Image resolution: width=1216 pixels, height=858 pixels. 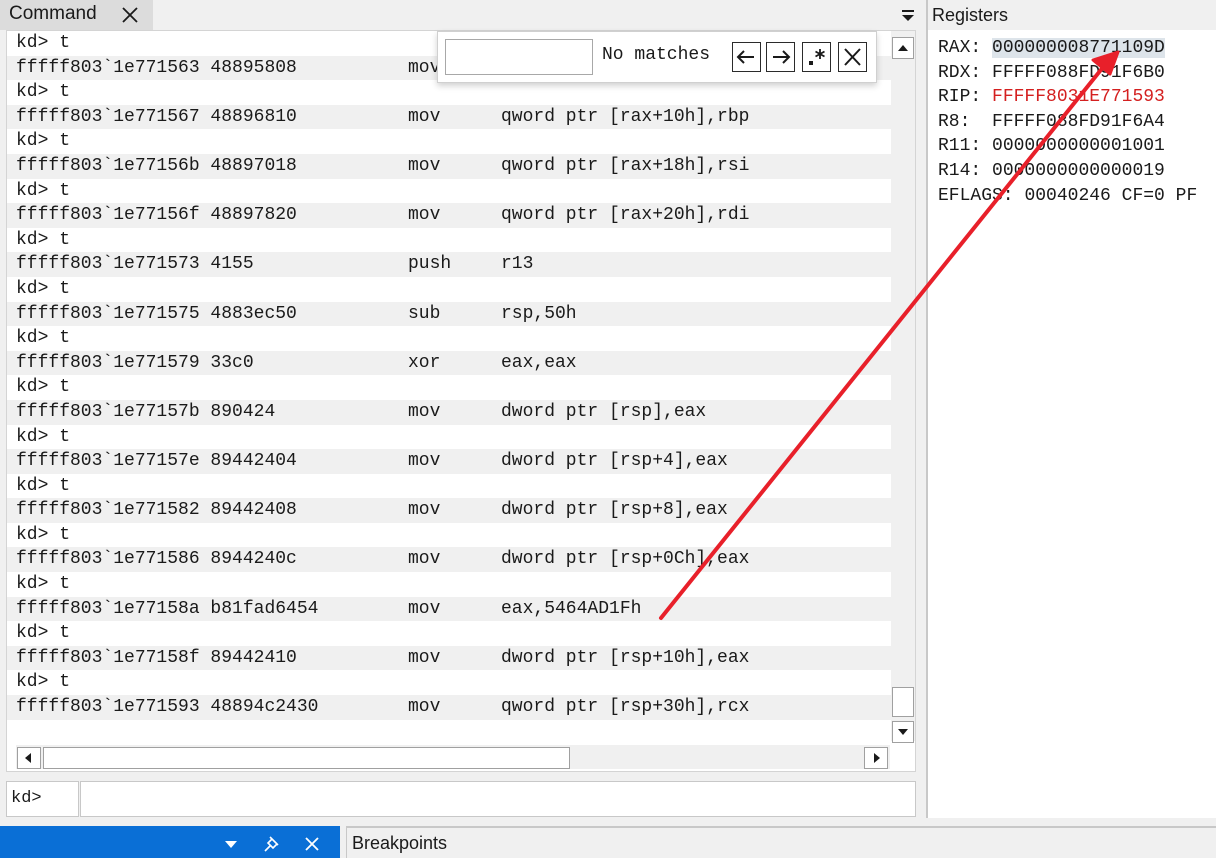 What do you see at coordinates (449, 363) in the screenshot?
I see `output-instruction-line: fffff803`1e771579 33c0 xor eax,eax` at bounding box center [449, 363].